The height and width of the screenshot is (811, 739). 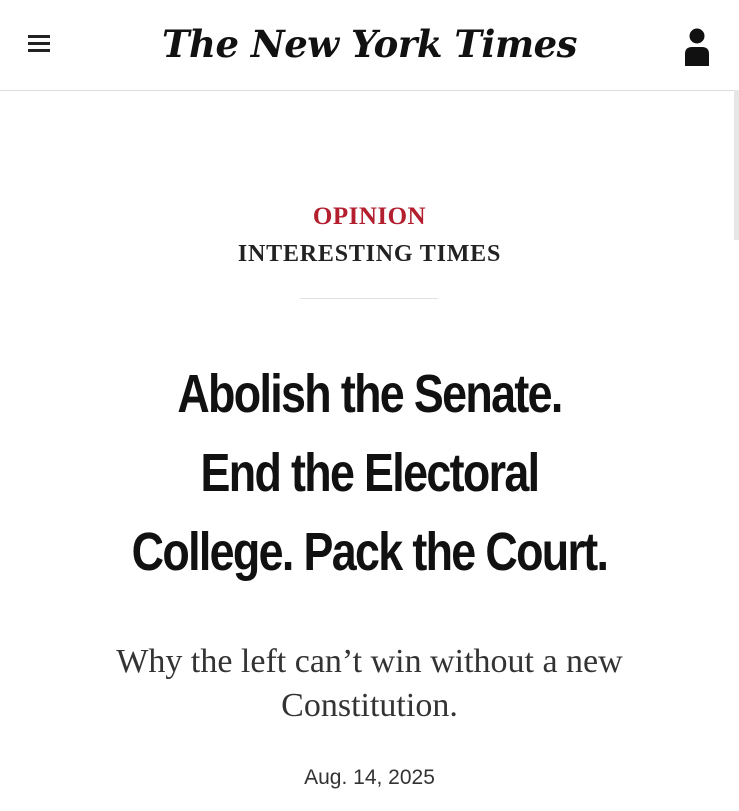 What do you see at coordinates (369, 777) in the screenshot?
I see `publish-date: Aug. 14, 2025` at bounding box center [369, 777].